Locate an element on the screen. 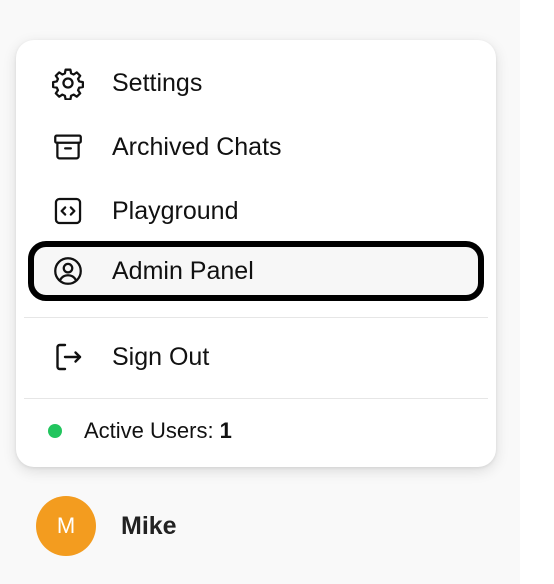  archive-icon is located at coordinates (68, 147).